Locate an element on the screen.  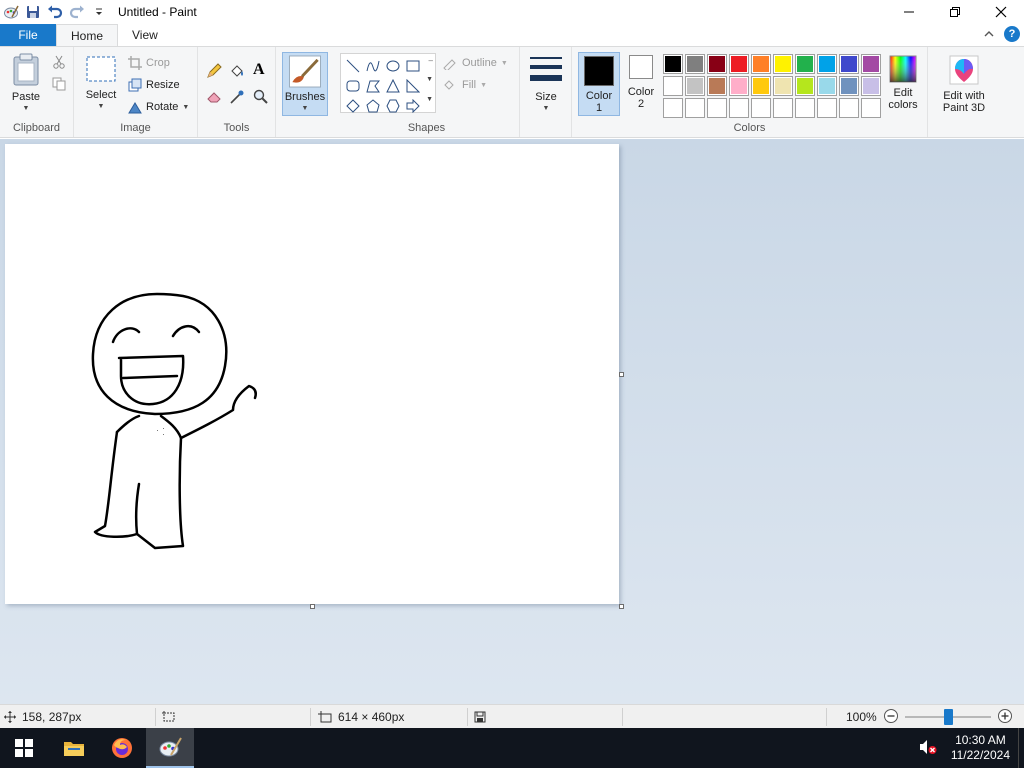
clock: 10:30 AM 11/22/2024 is located at coordinates (980, 748).